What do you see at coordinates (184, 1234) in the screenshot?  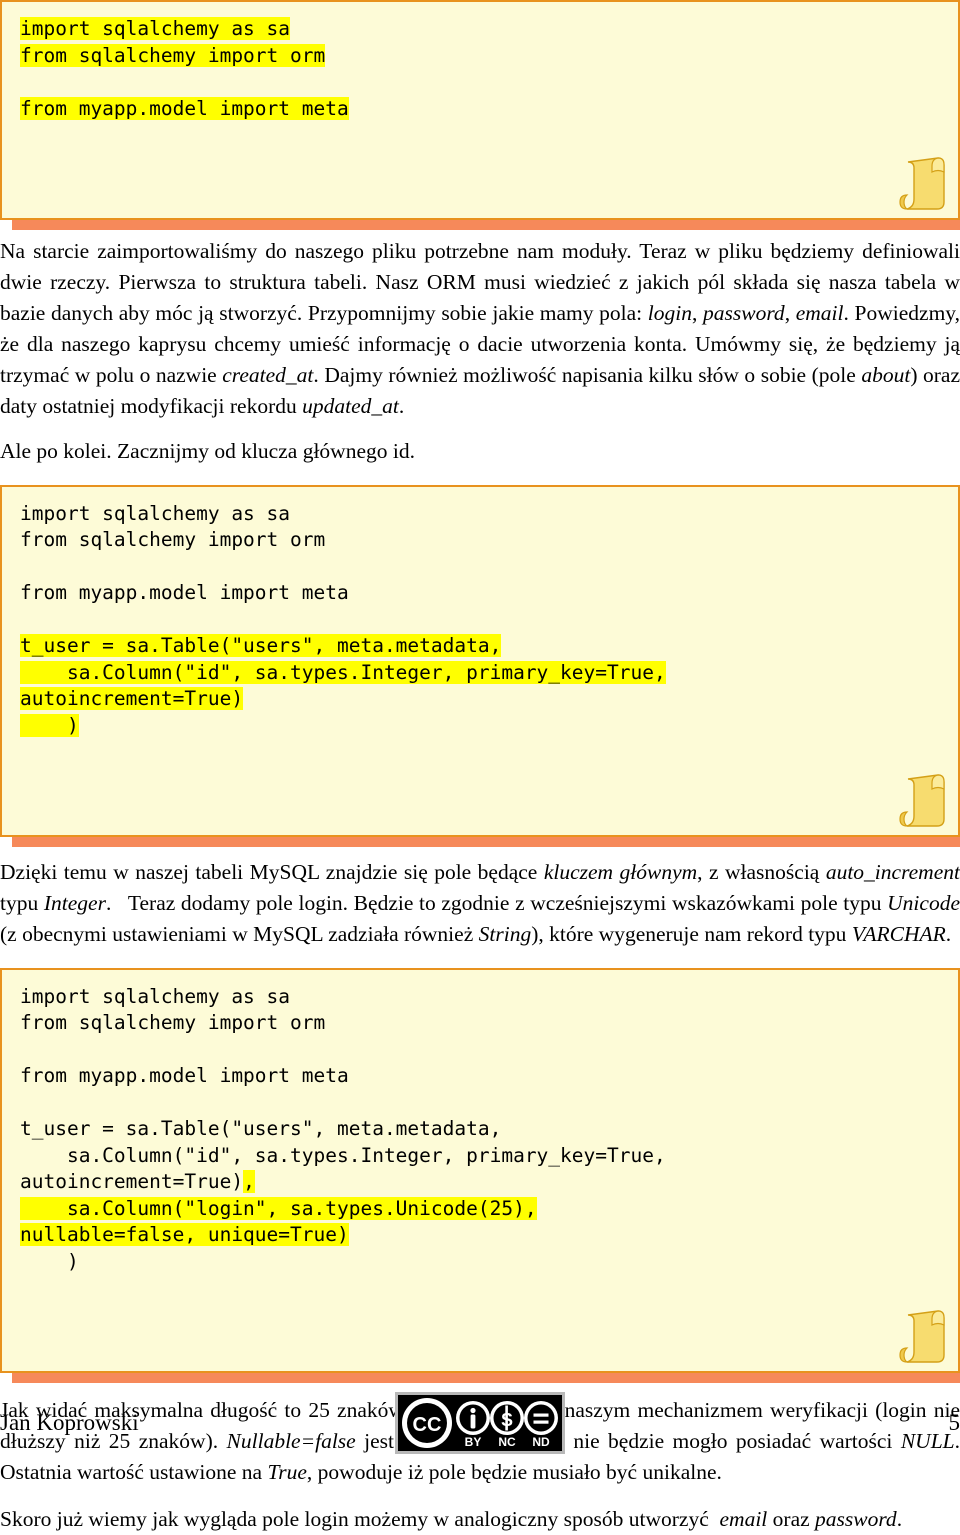 I see `code-highlight: nullable=false, unique=True)` at bounding box center [184, 1234].